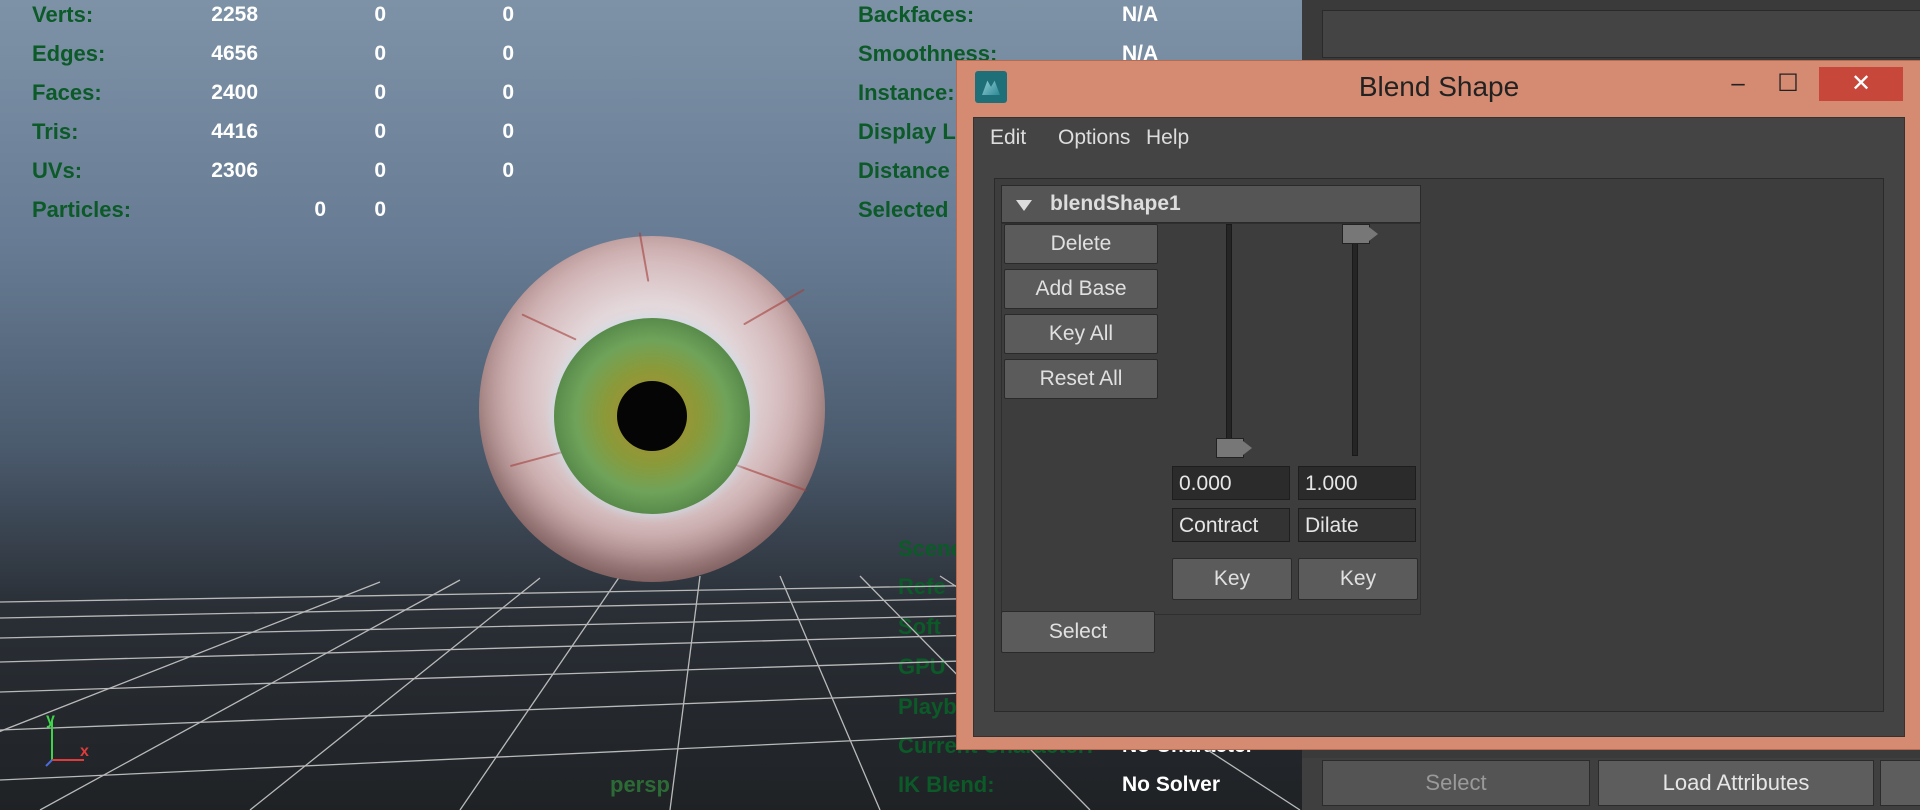 The height and width of the screenshot is (810, 1920). What do you see at coordinates (916, 14) in the screenshot?
I see `hud-backfaces-label: Backfaces:` at bounding box center [916, 14].